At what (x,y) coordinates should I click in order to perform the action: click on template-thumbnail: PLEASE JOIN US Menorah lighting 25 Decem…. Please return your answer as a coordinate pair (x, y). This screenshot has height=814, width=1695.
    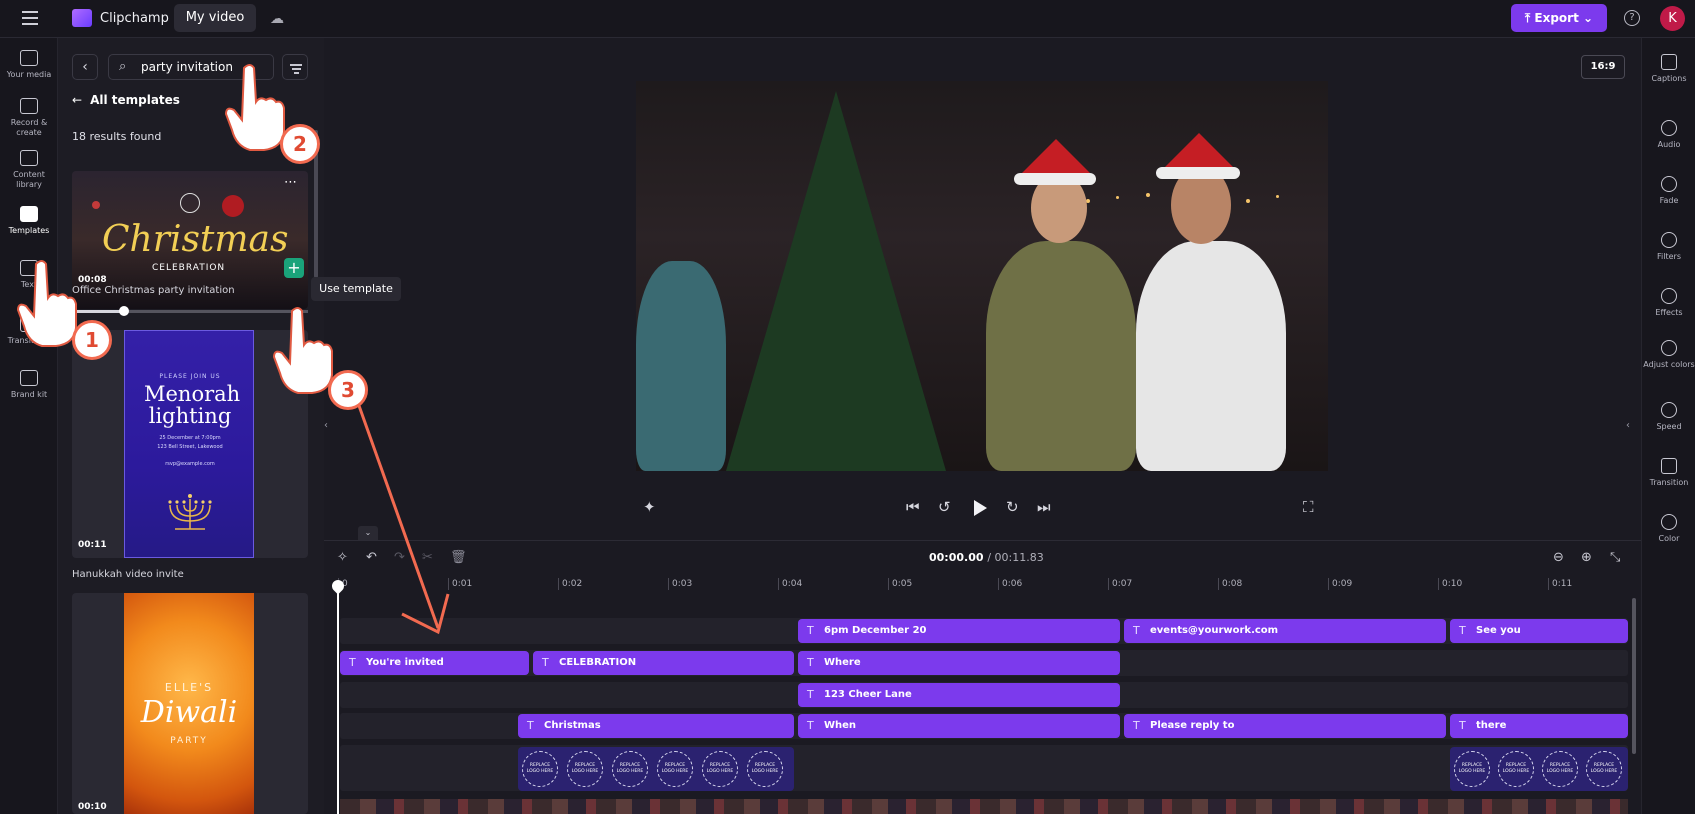
    Looking at the image, I should click on (189, 444).